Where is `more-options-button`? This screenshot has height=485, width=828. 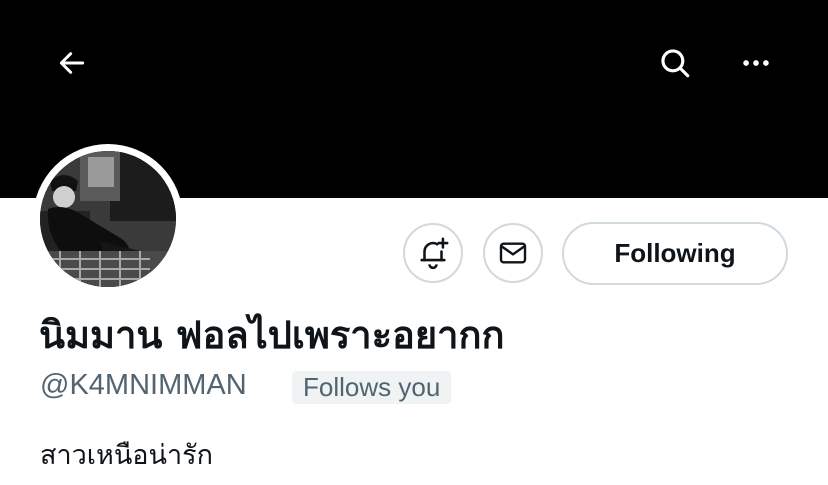
more-options-button is located at coordinates (756, 63).